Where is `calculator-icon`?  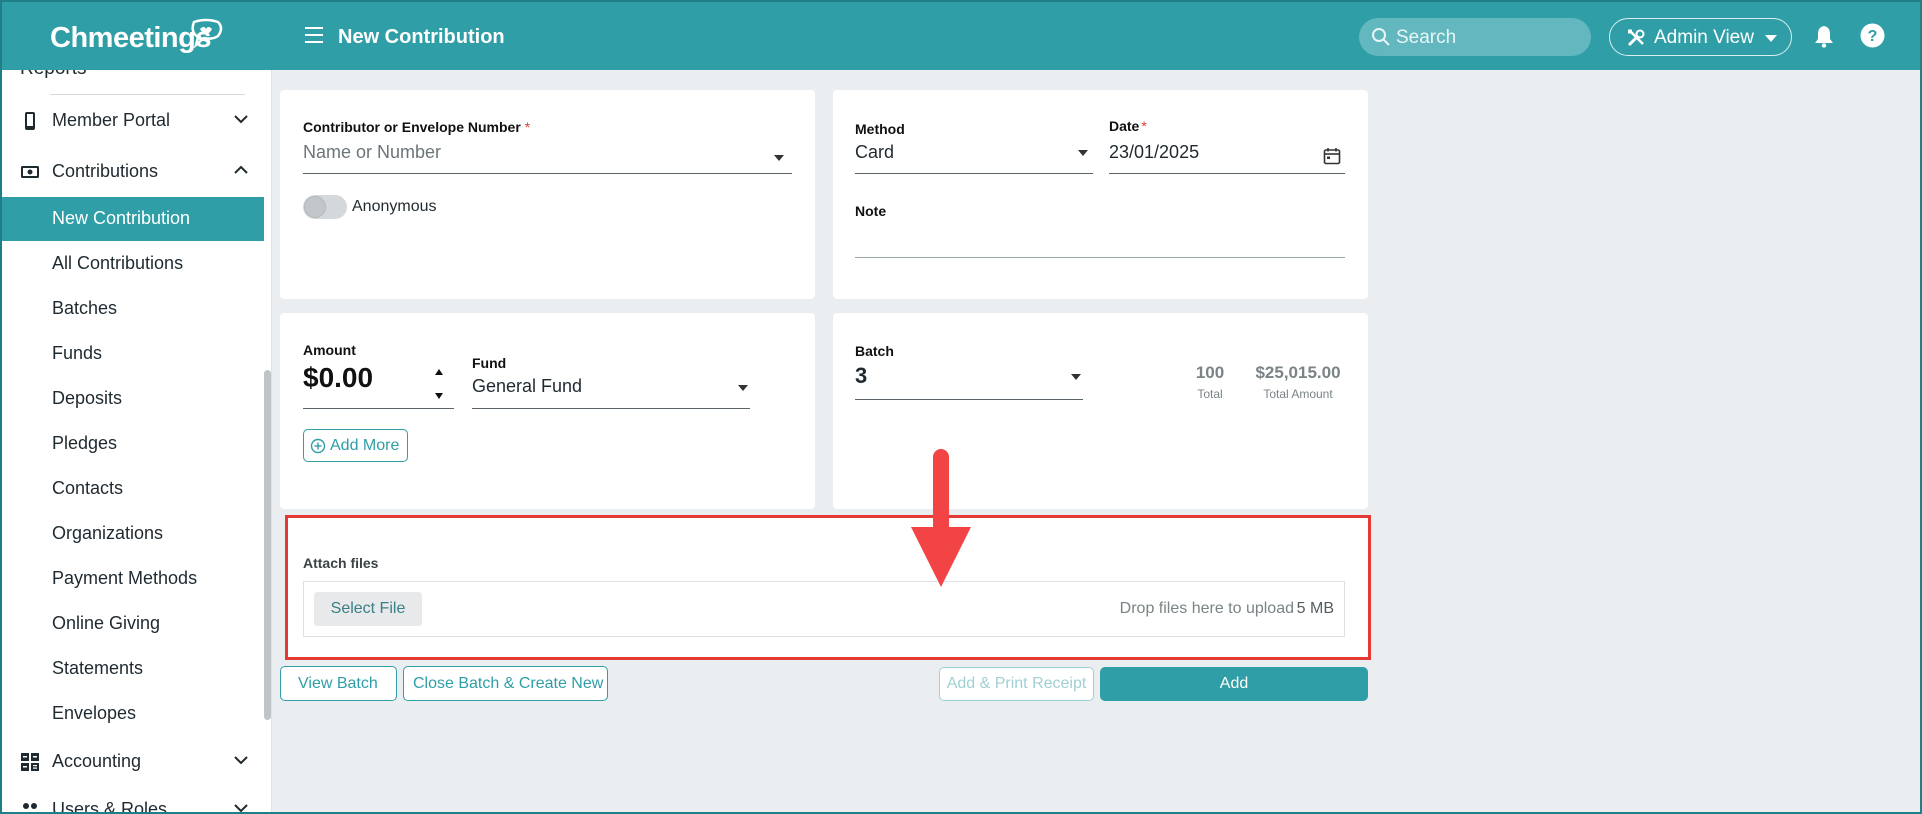 calculator-icon is located at coordinates (30, 762).